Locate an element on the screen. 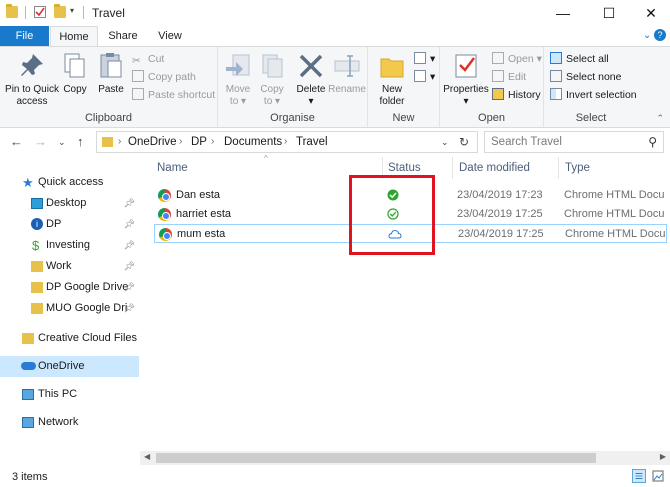 This screenshot has width=670, height=487. new-folder-quick-icon is located at coordinates (60, 11).